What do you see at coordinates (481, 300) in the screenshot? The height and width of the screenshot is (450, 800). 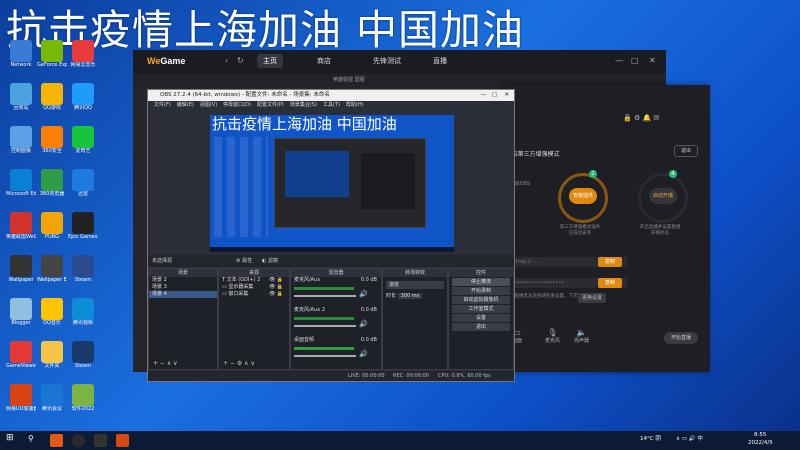 I see `virtual-camera-button: 启动虚拟摄像机` at bounding box center [481, 300].